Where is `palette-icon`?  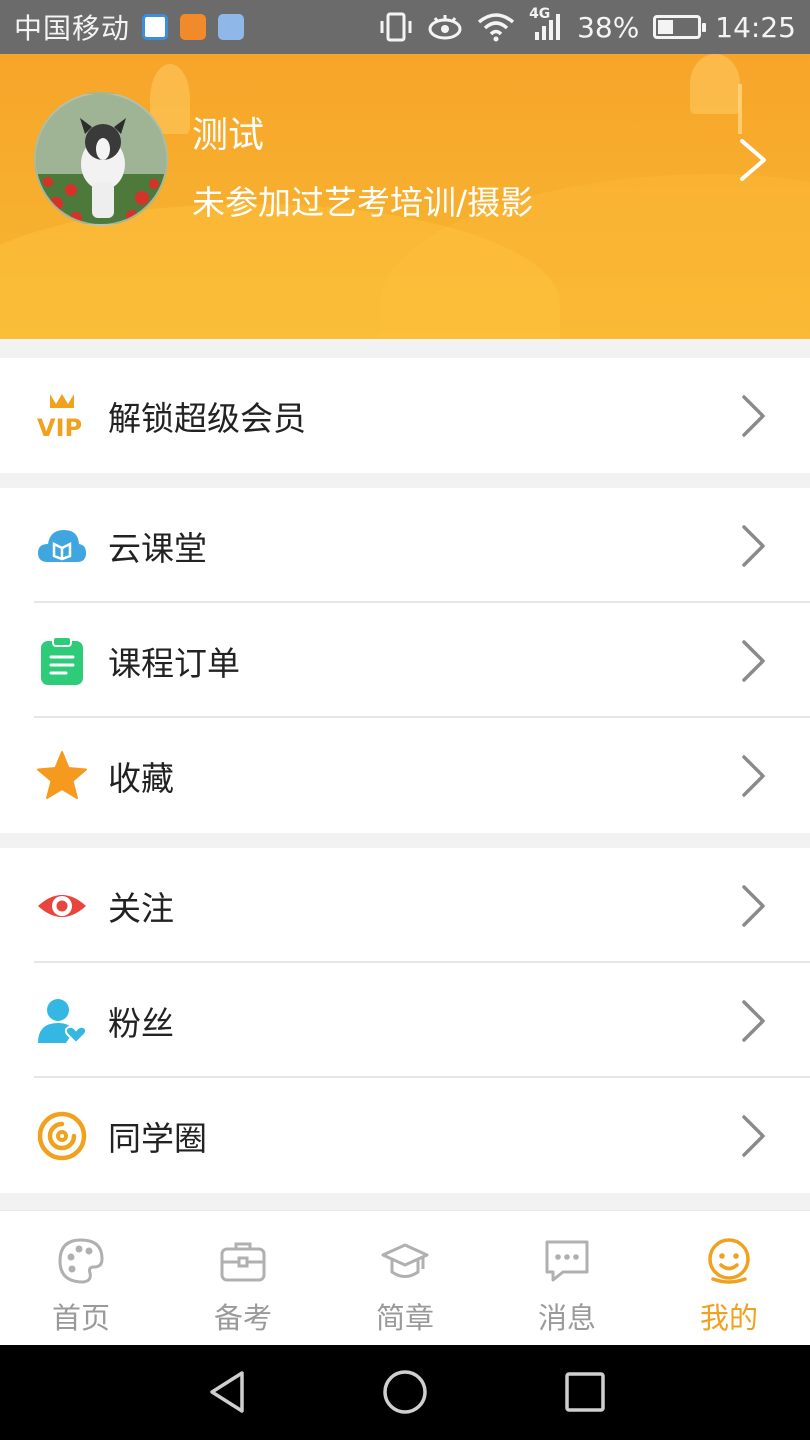
palette-icon is located at coordinates (81, 1261).